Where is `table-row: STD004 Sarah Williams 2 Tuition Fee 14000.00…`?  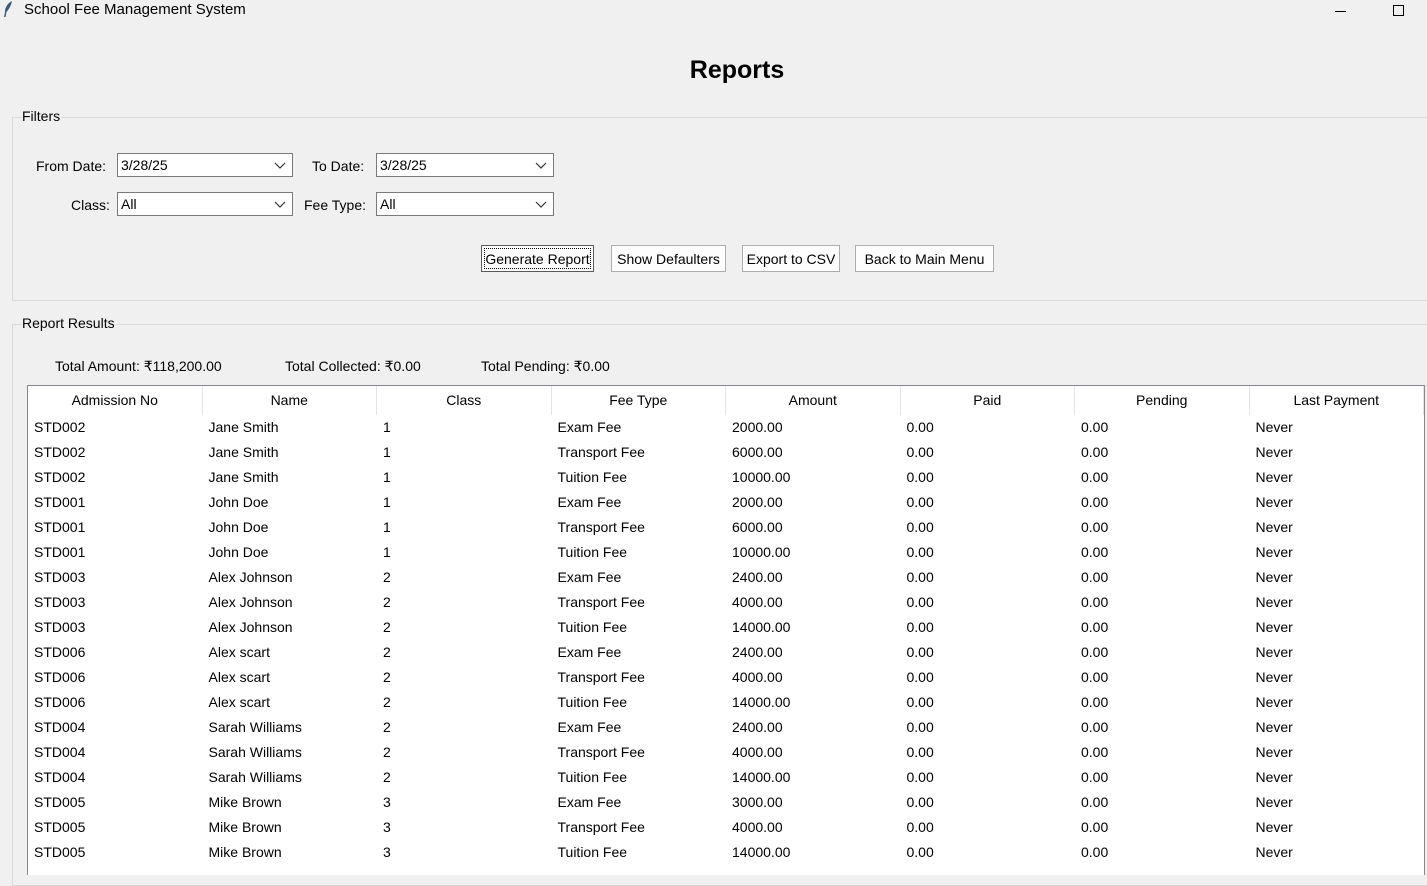 table-row: STD004 Sarah Williams 2 Tuition Fee 14000.00… is located at coordinates (726, 777).